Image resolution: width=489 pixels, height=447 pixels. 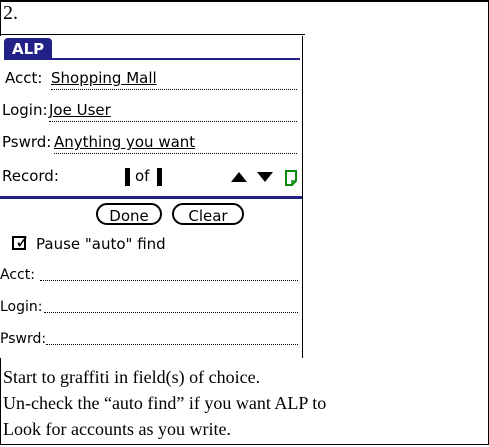 What do you see at coordinates (291, 178) in the screenshot?
I see `note-icon` at bounding box center [291, 178].